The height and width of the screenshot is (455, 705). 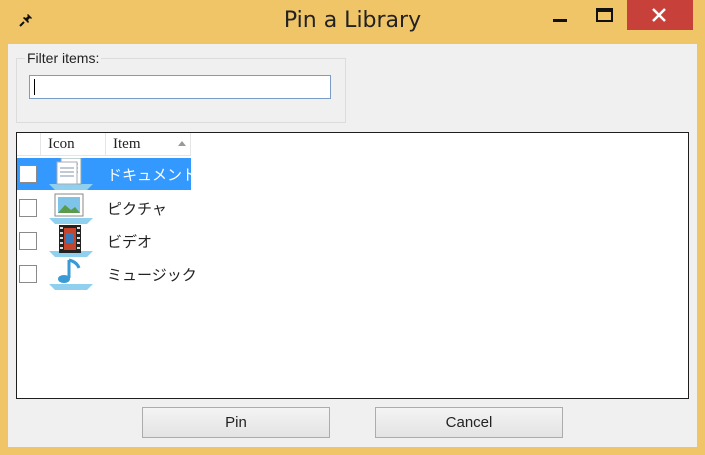 I want to click on minimize-icon, so click(x=560, y=15).